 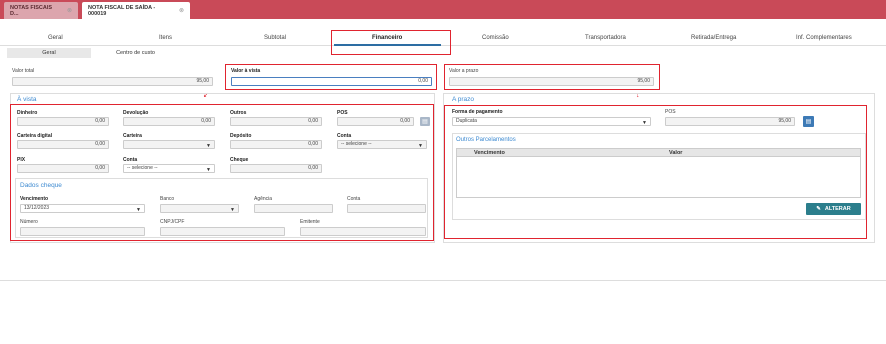 I want to click on cheque-label: Cheque, so click(x=239, y=160).